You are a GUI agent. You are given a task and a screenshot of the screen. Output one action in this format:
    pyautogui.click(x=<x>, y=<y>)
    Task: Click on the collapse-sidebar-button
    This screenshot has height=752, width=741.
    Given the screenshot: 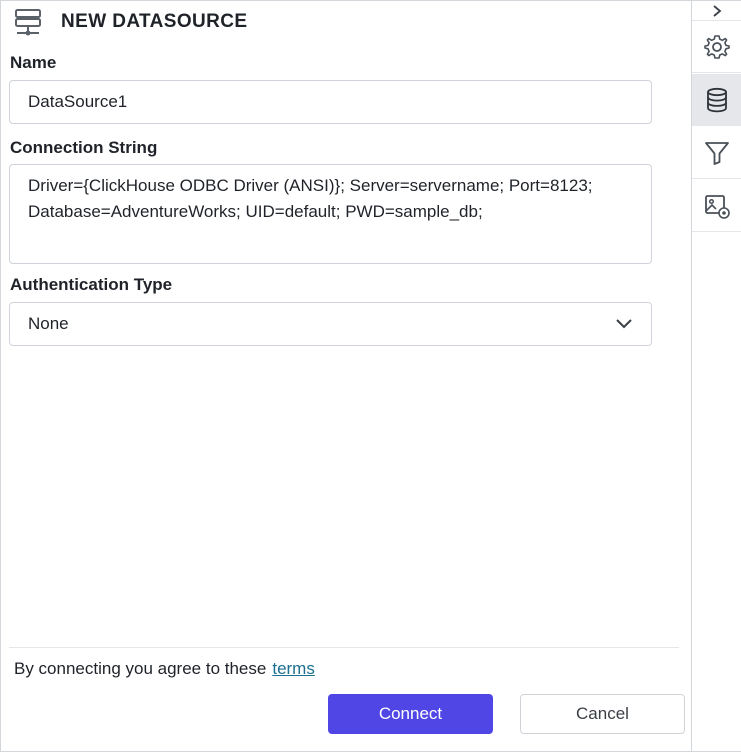 What is the action you would take?
    pyautogui.click(x=716, y=11)
    